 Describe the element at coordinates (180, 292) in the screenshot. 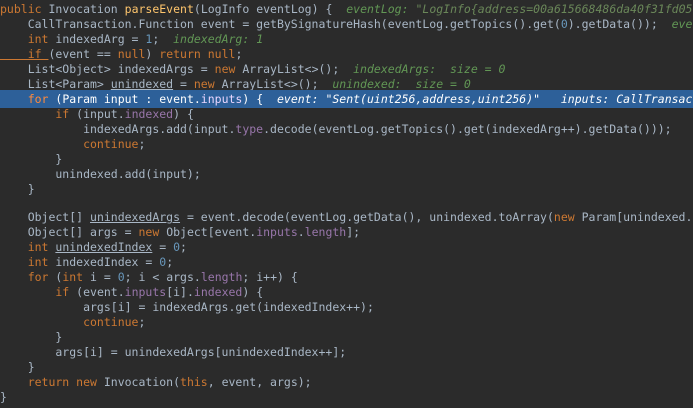

I see `code-text: [i].` at that location.